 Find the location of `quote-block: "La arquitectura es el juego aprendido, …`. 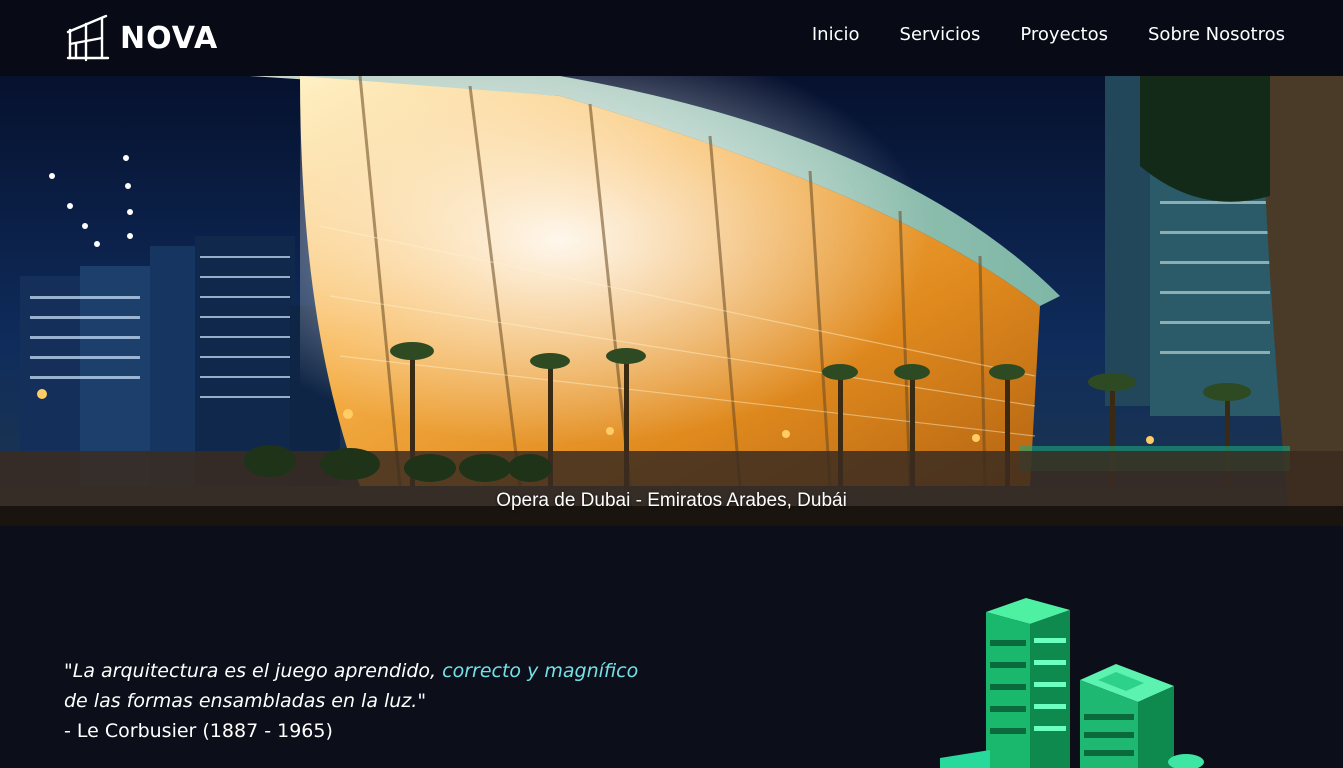

quote-block: "La arquitectura es el juego aprendido, … is located at coordinates (414, 701).